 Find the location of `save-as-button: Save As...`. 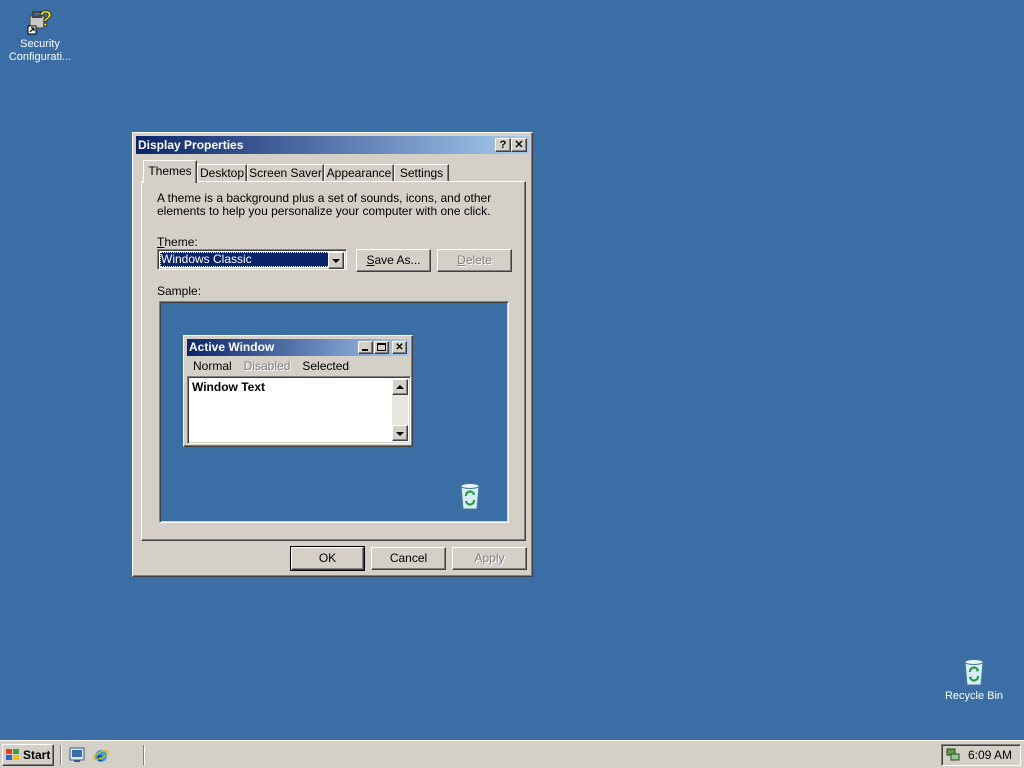

save-as-button: Save As... is located at coordinates (393, 260).